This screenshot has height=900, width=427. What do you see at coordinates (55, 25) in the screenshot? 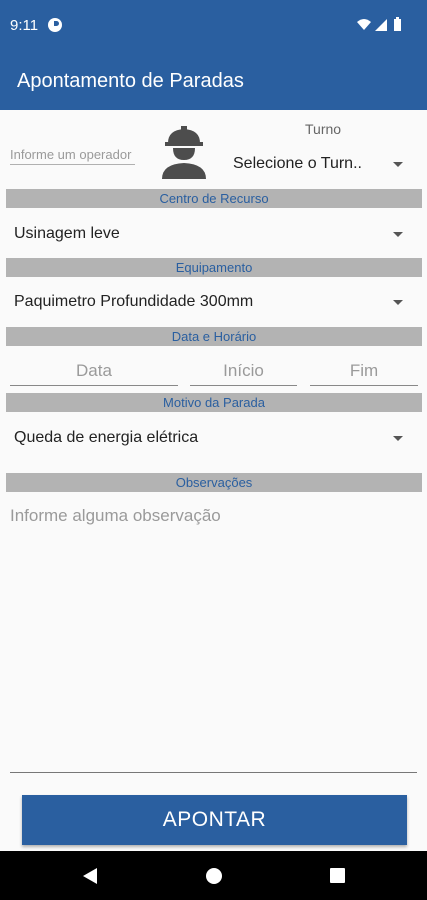
I see `status-app-icon` at bounding box center [55, 25].